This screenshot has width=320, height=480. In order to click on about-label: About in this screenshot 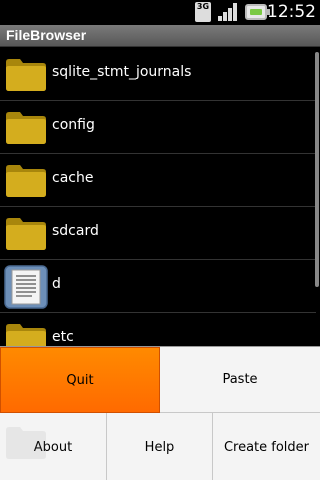, I will do `click(53, 447)`.